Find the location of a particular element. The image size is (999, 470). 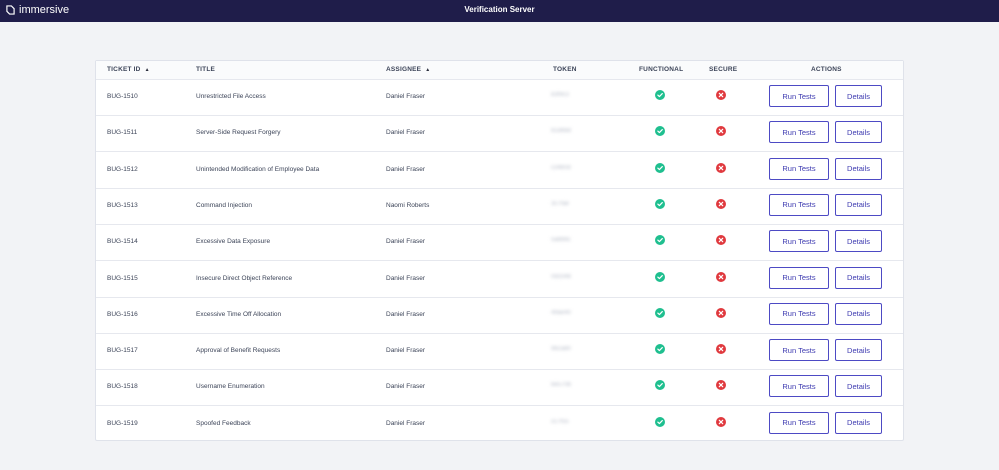

ticket-id: BUG-1510 is located at coordinates (122, 96).